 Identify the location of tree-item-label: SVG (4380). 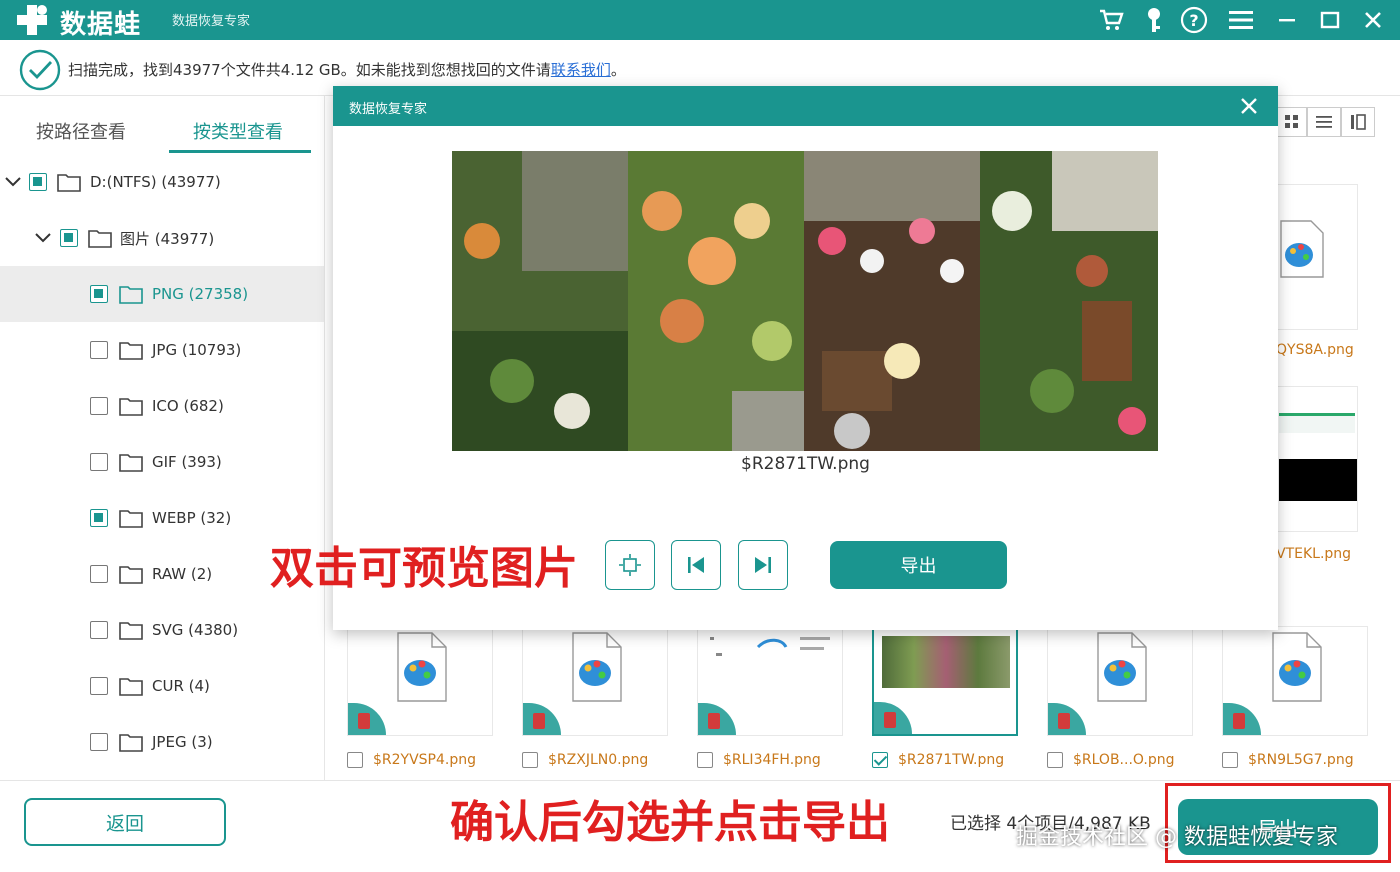
(195, 630).